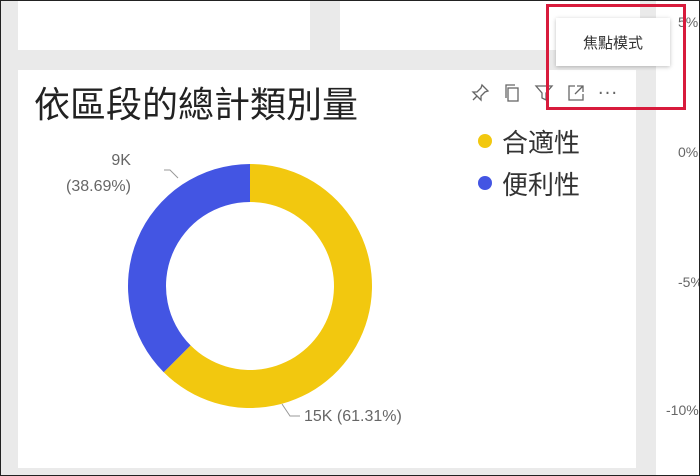  I want to click on top-left-tile, so click(164, 25).